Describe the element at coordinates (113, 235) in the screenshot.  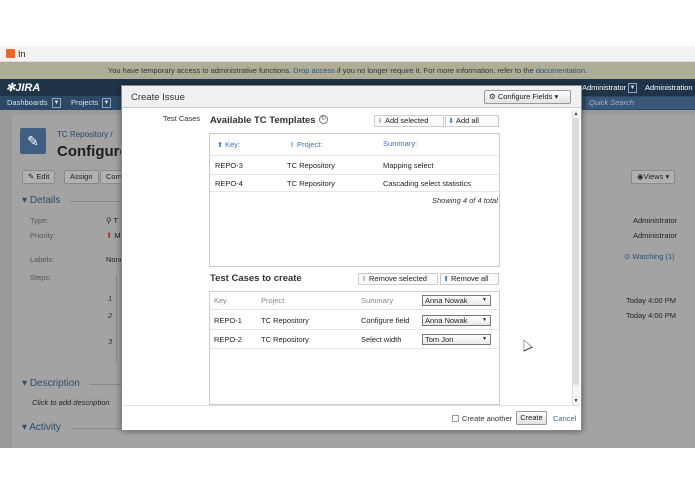
I see `priority-value: ⬆ M` at that location.